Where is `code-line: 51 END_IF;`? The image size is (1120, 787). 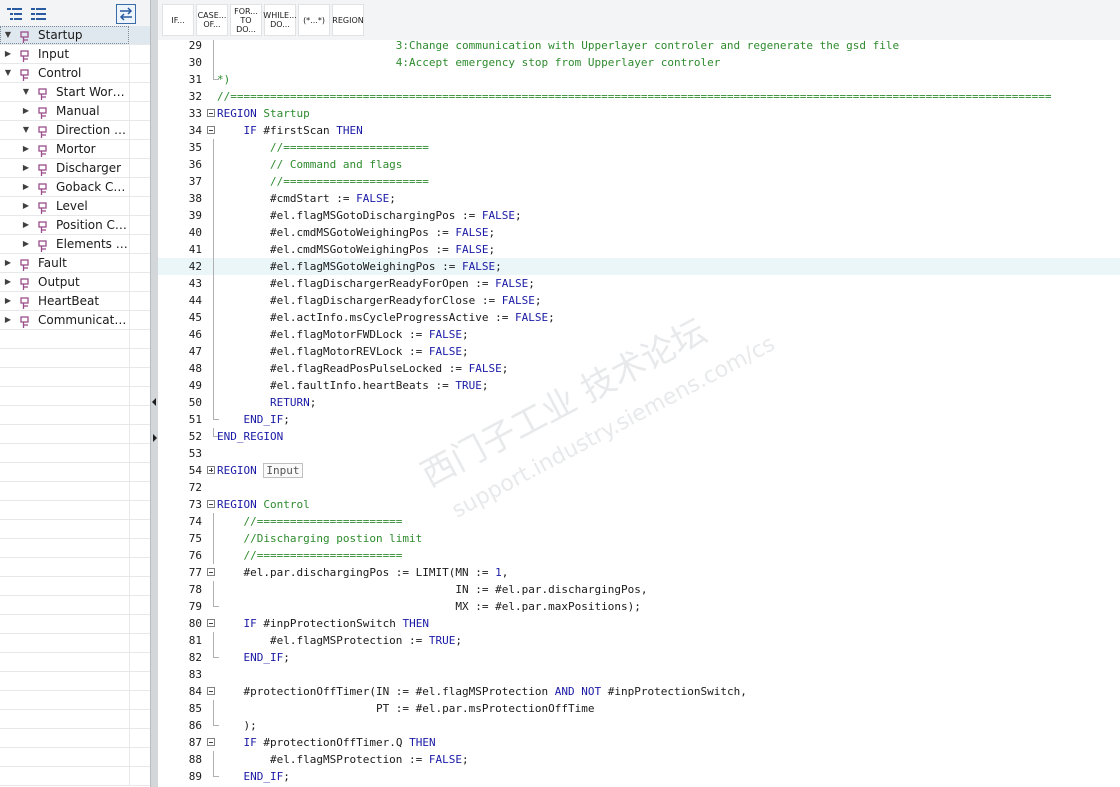
code-line: 51 END_IF; is located at coordinates (639, 419).